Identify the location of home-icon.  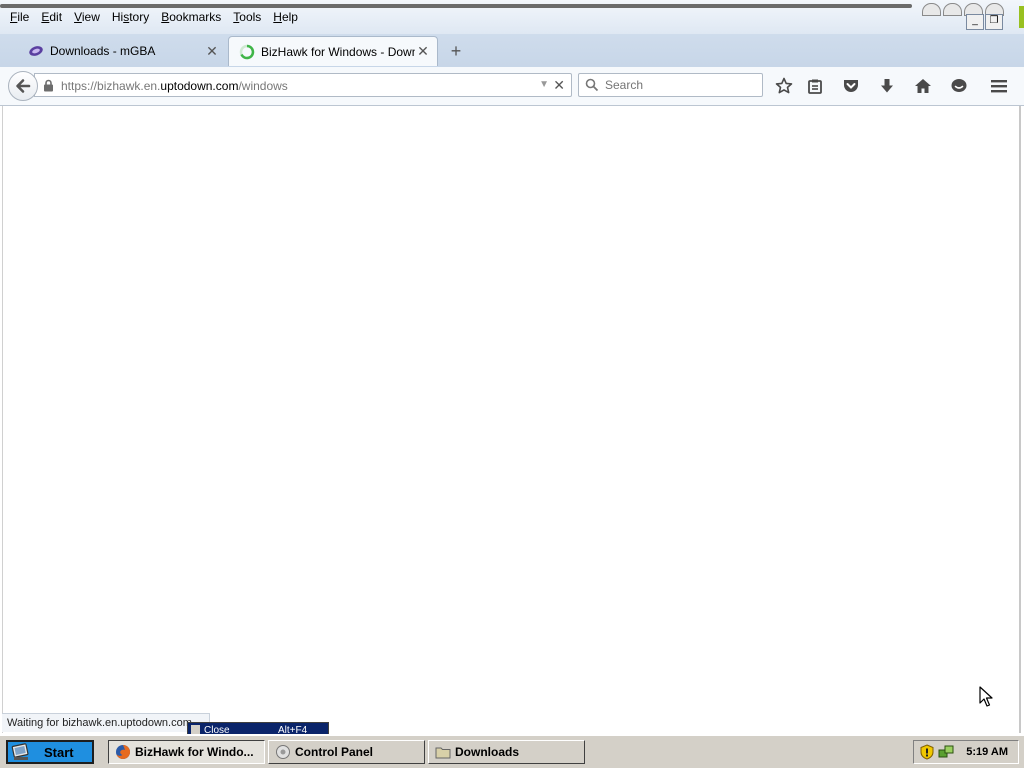
(923, 86).